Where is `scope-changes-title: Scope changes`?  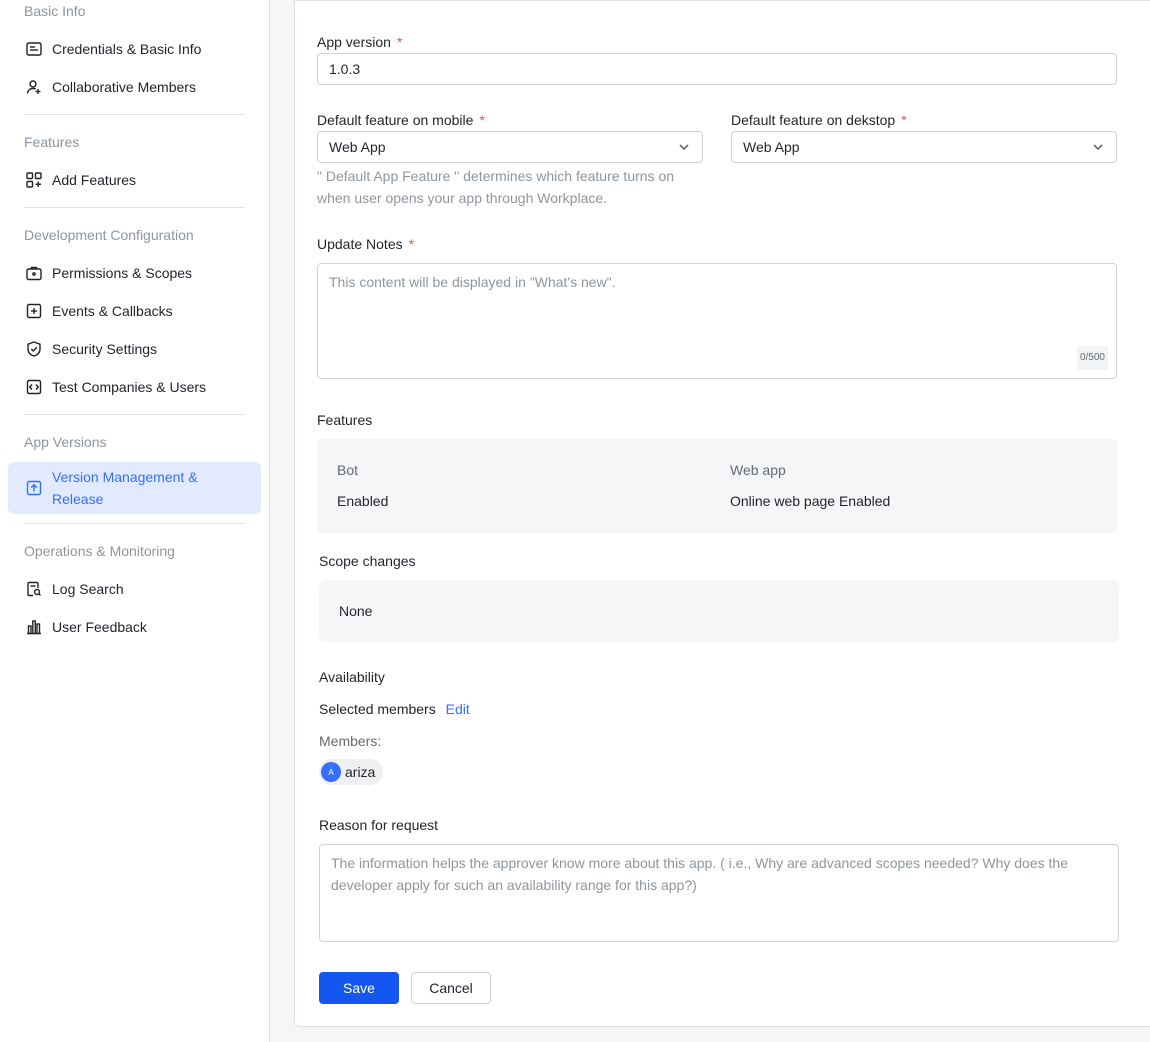 scope-changes-title: Scope changes is located at coordinates (367, 561).